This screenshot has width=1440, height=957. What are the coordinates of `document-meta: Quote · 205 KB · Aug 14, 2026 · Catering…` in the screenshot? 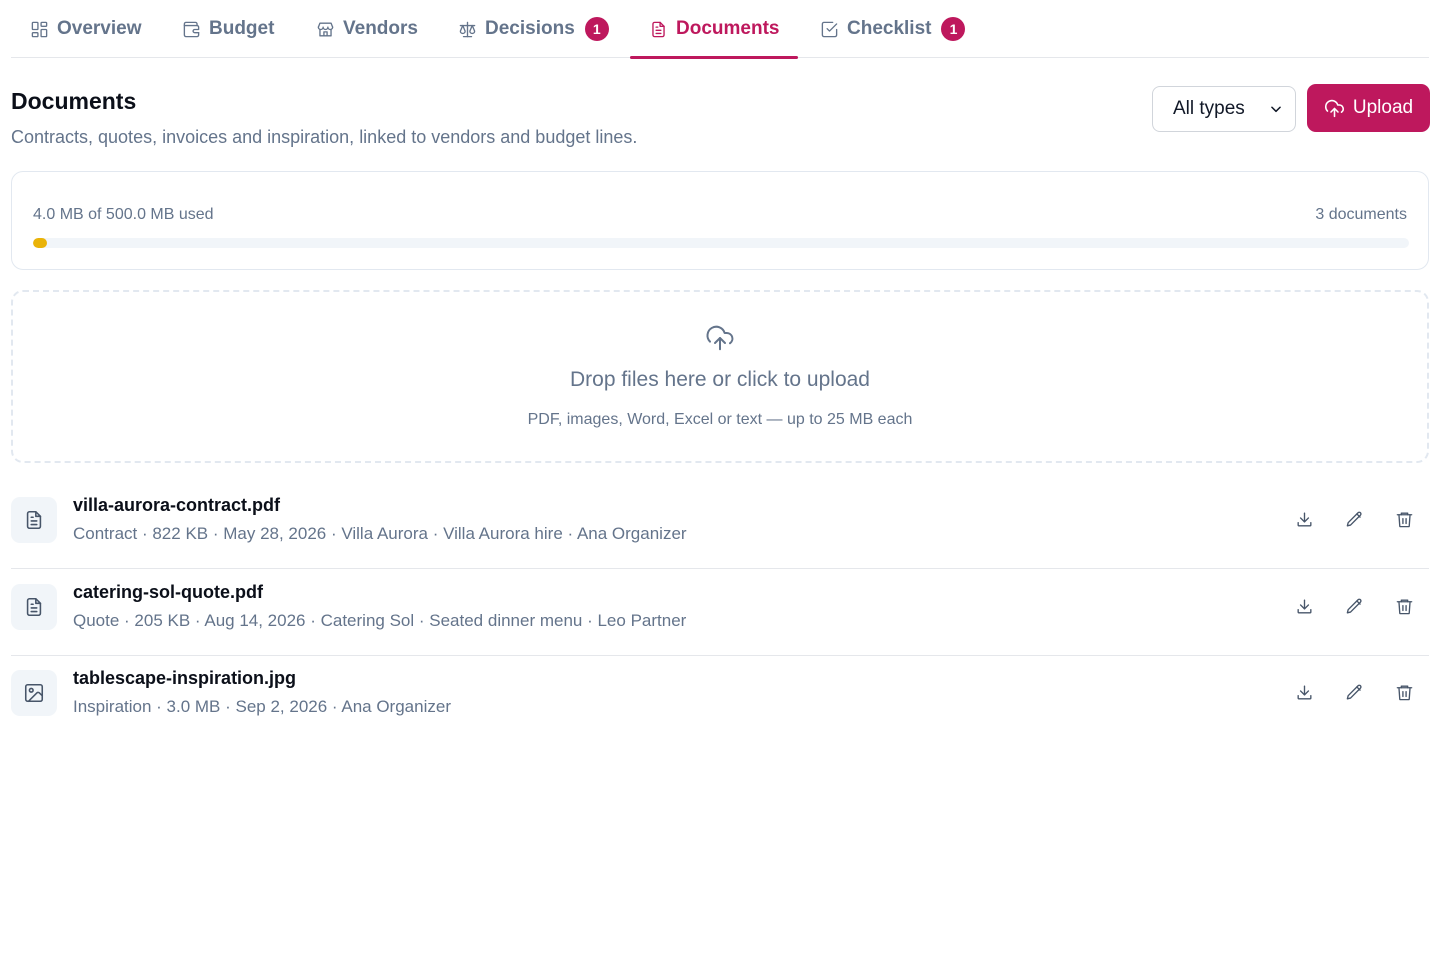 It's located at (380, 620).